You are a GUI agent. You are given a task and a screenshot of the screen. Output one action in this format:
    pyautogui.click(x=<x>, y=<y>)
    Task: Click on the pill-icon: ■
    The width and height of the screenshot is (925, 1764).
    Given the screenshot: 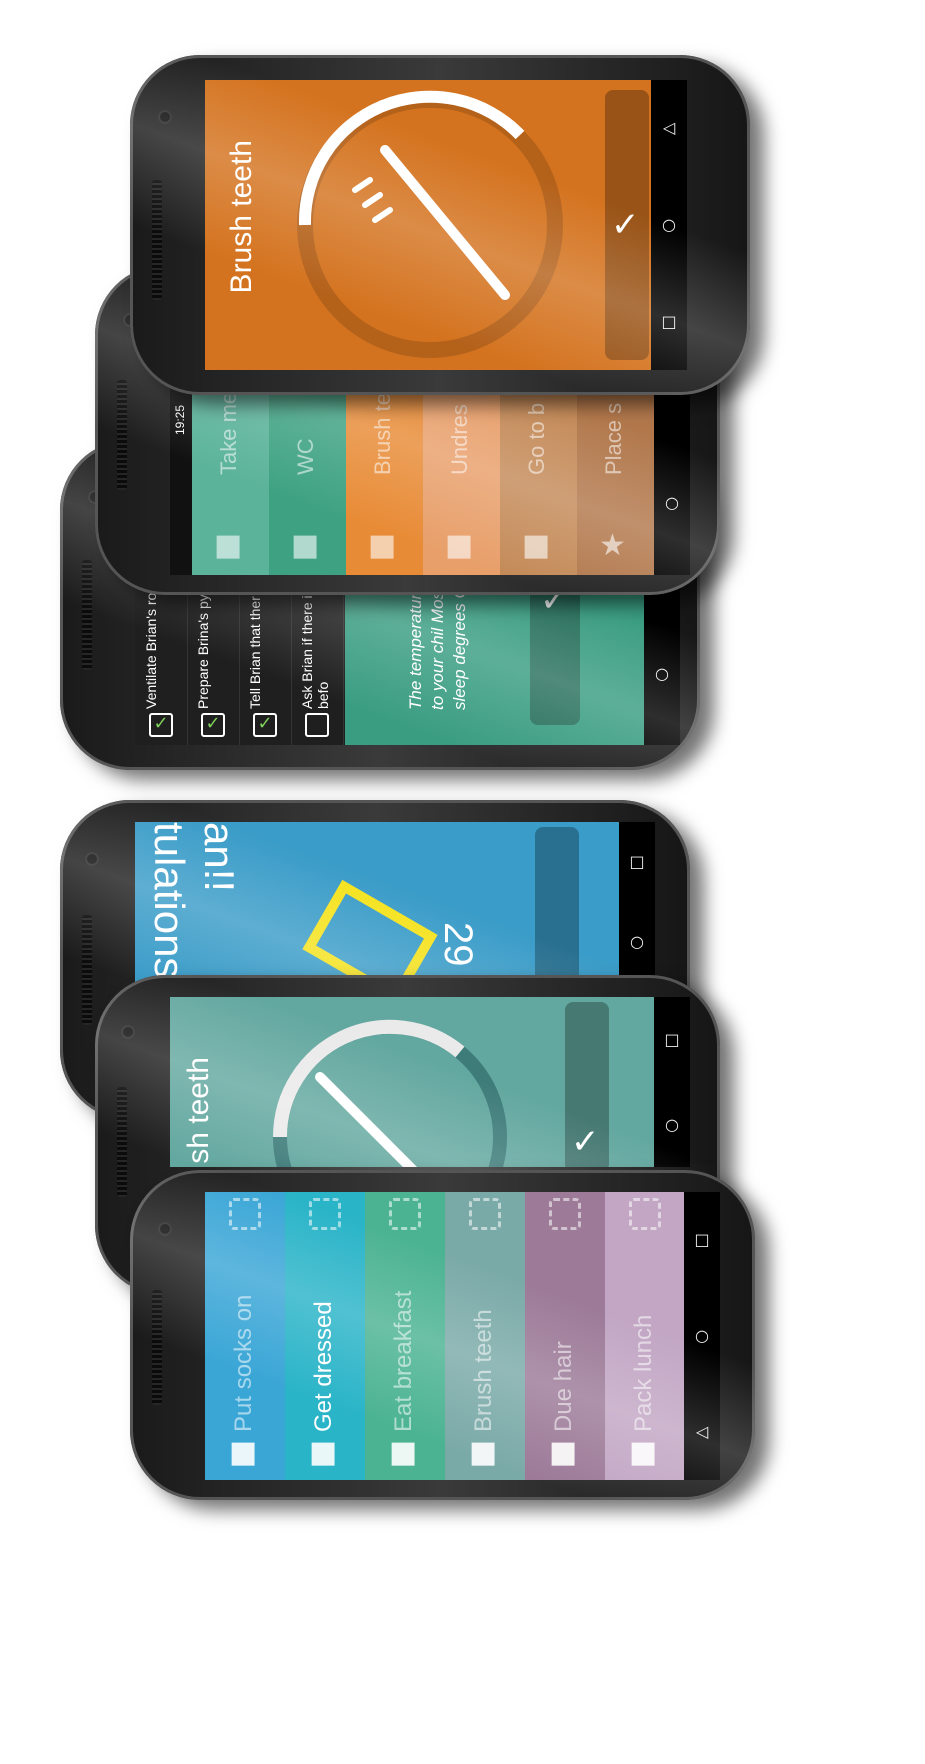 What is the action you would take?
    pyautogui.click(x=228, y=545)
    